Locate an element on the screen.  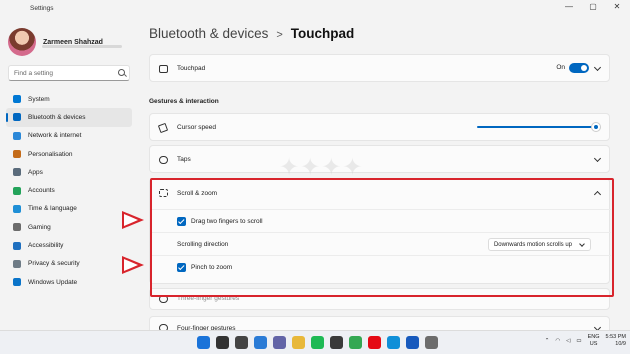
sidebar-item-label: Privacy & security is located at coordinates (54, 264).